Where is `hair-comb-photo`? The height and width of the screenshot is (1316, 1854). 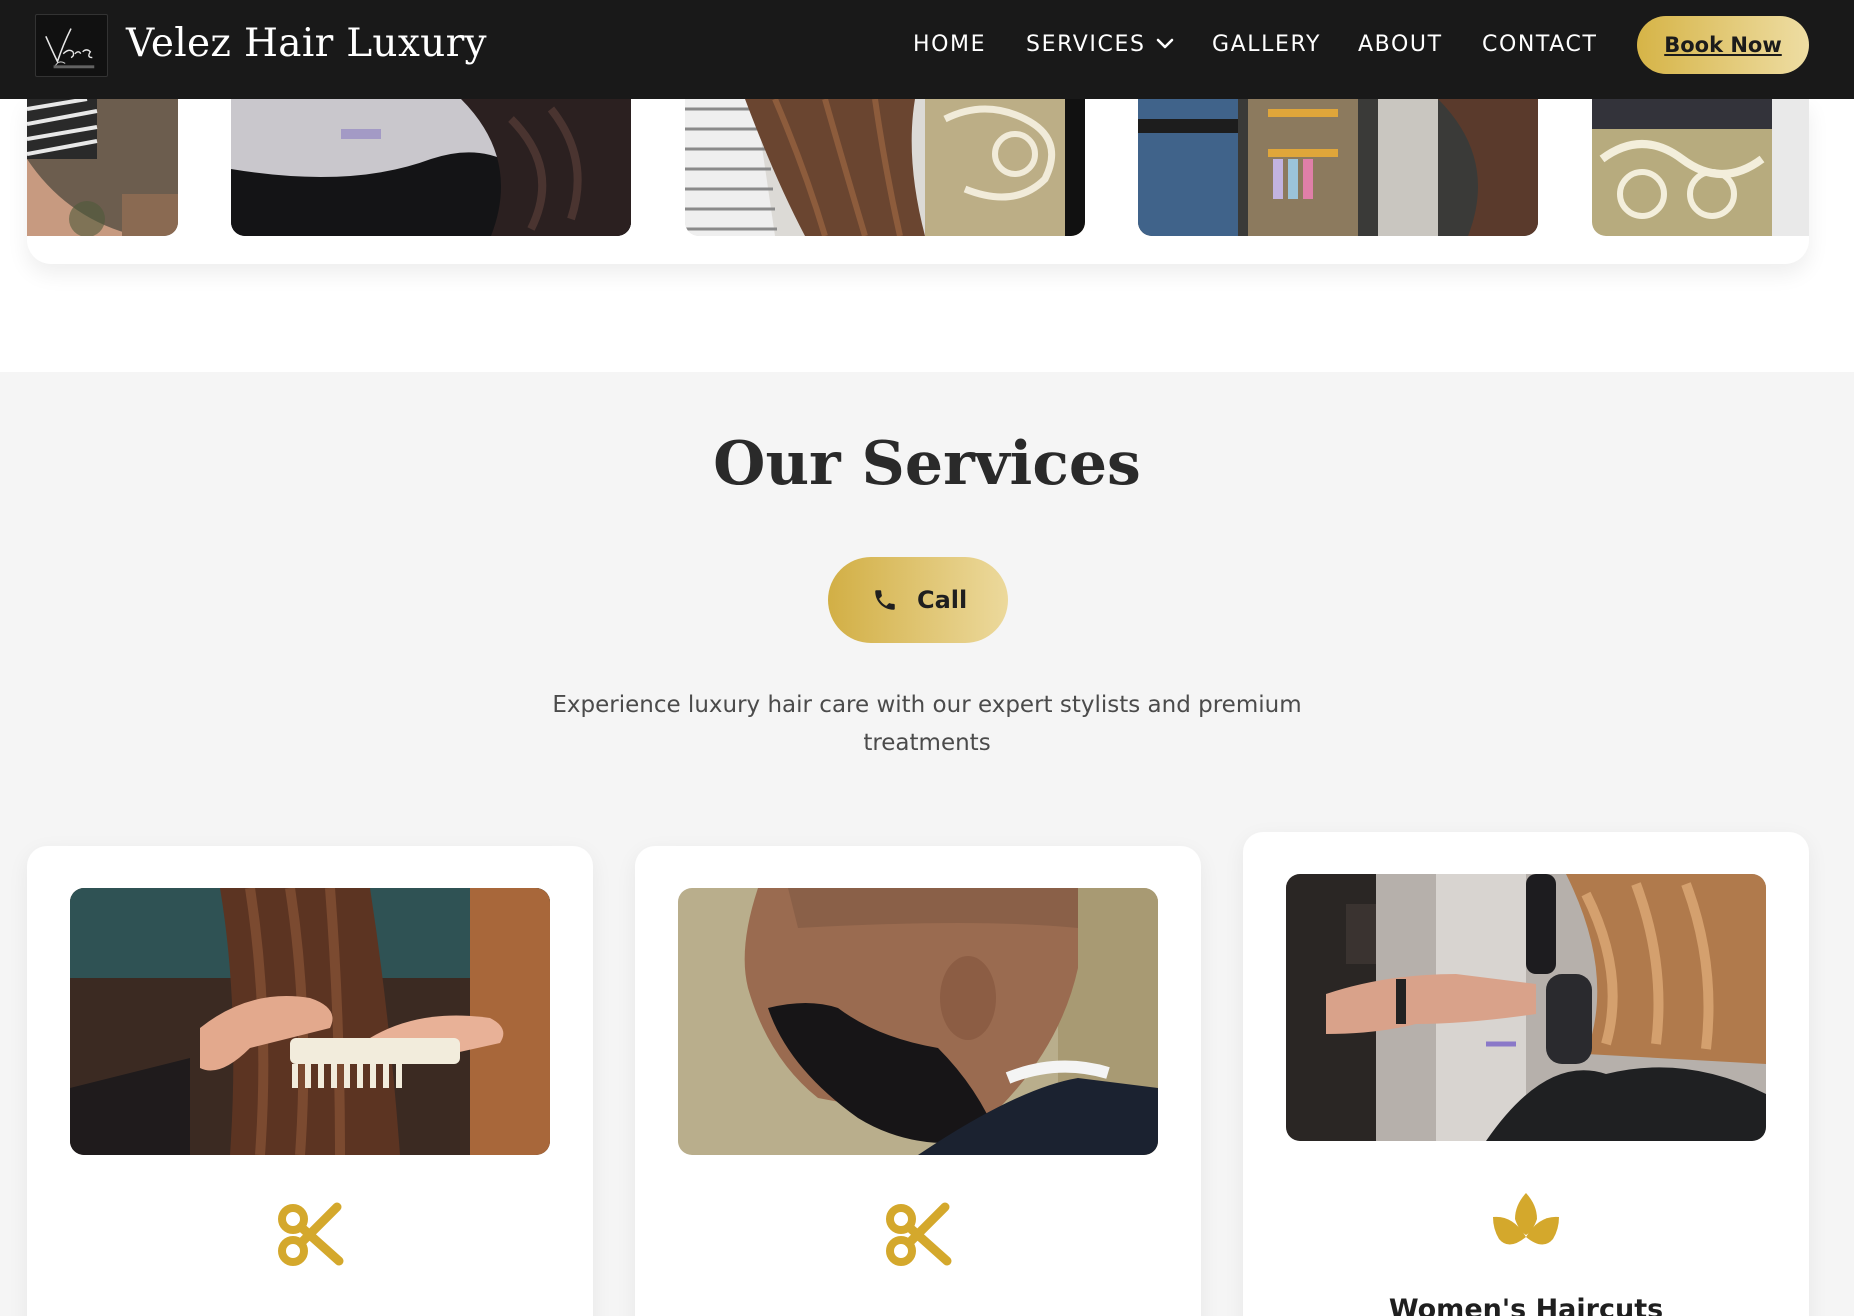
hair-comb-photo is located at coordinates (310, 1021).